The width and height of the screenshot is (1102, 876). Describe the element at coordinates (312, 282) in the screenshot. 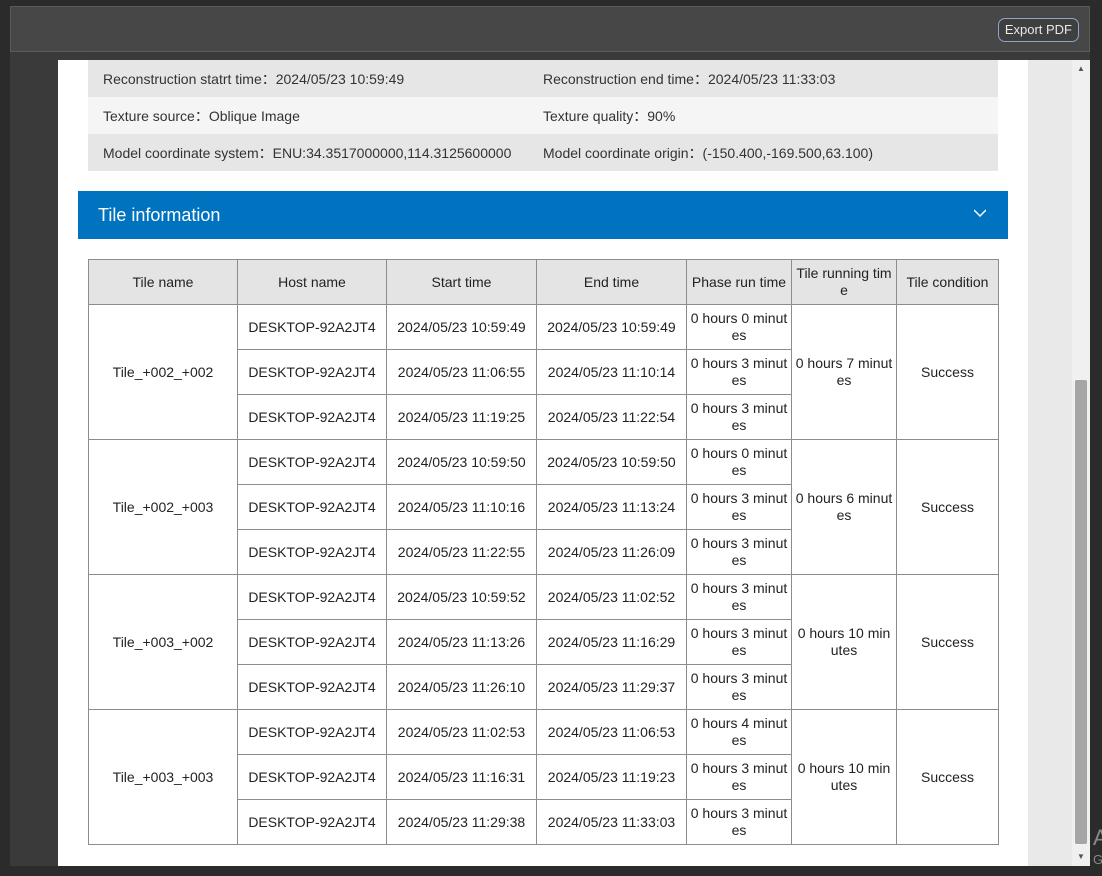

I see `column-header: Host name` at that location.